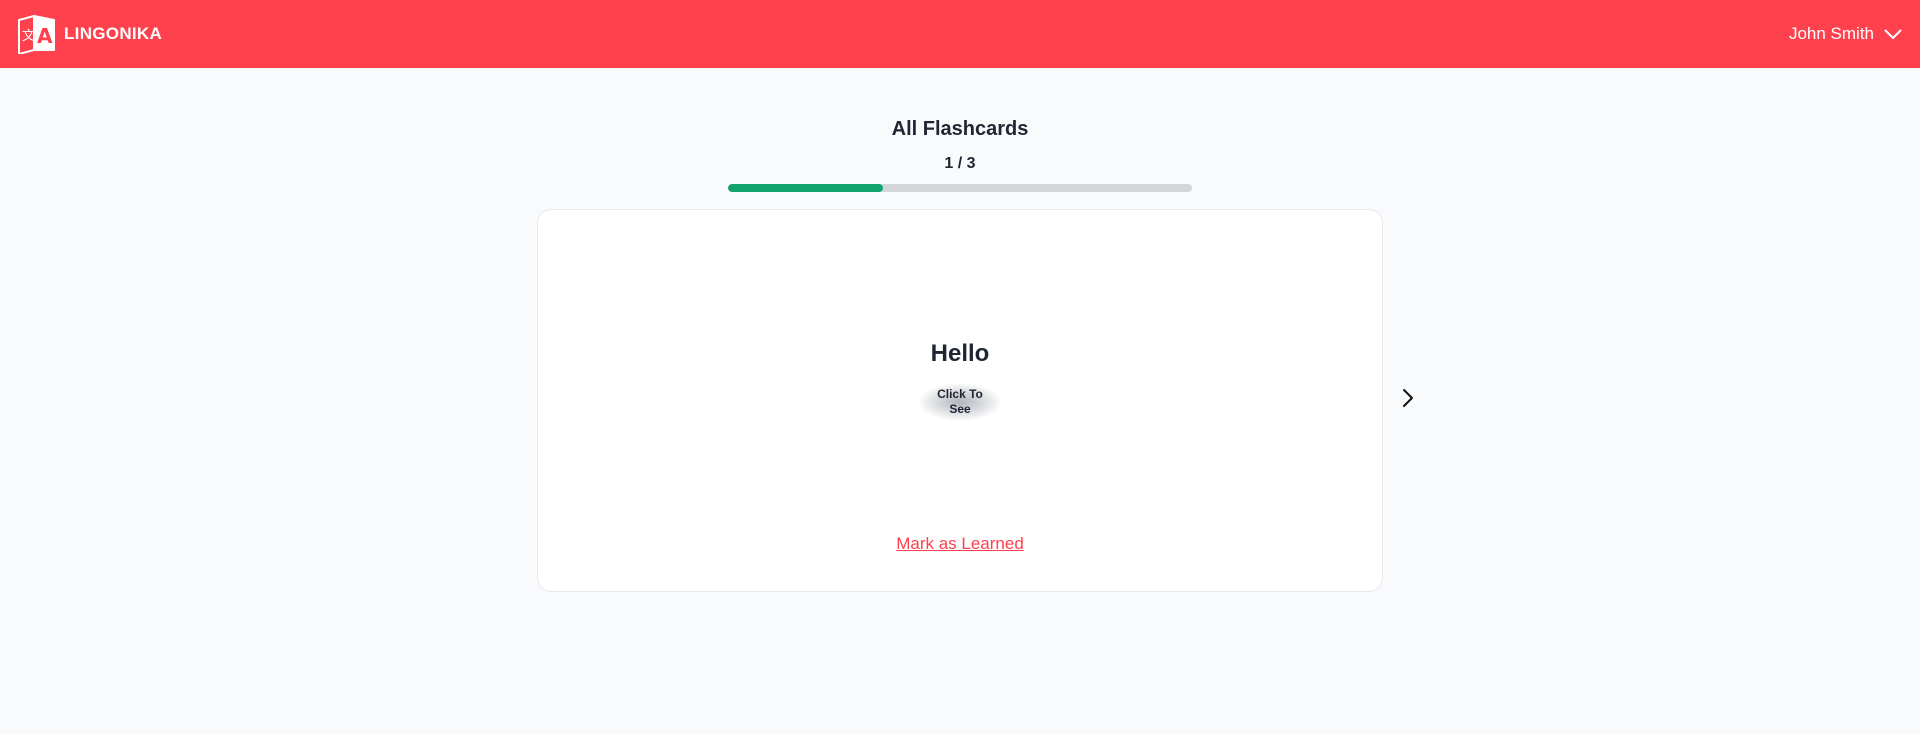 This screenshot has width=1920, height=735. Describe the element at coordinates (960, 163) in the screenshot. I see `card-counter: 1 / 3` at that location.